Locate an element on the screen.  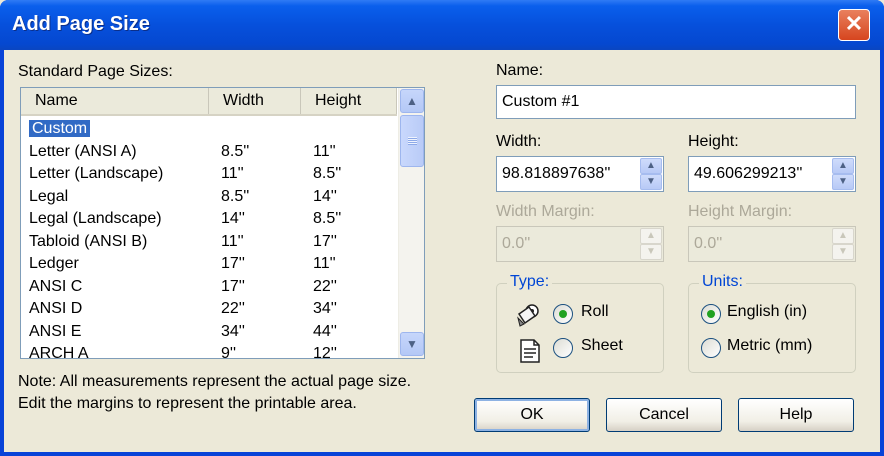
height-margin-value: 0.0'' is located at coordinates (708, 243).